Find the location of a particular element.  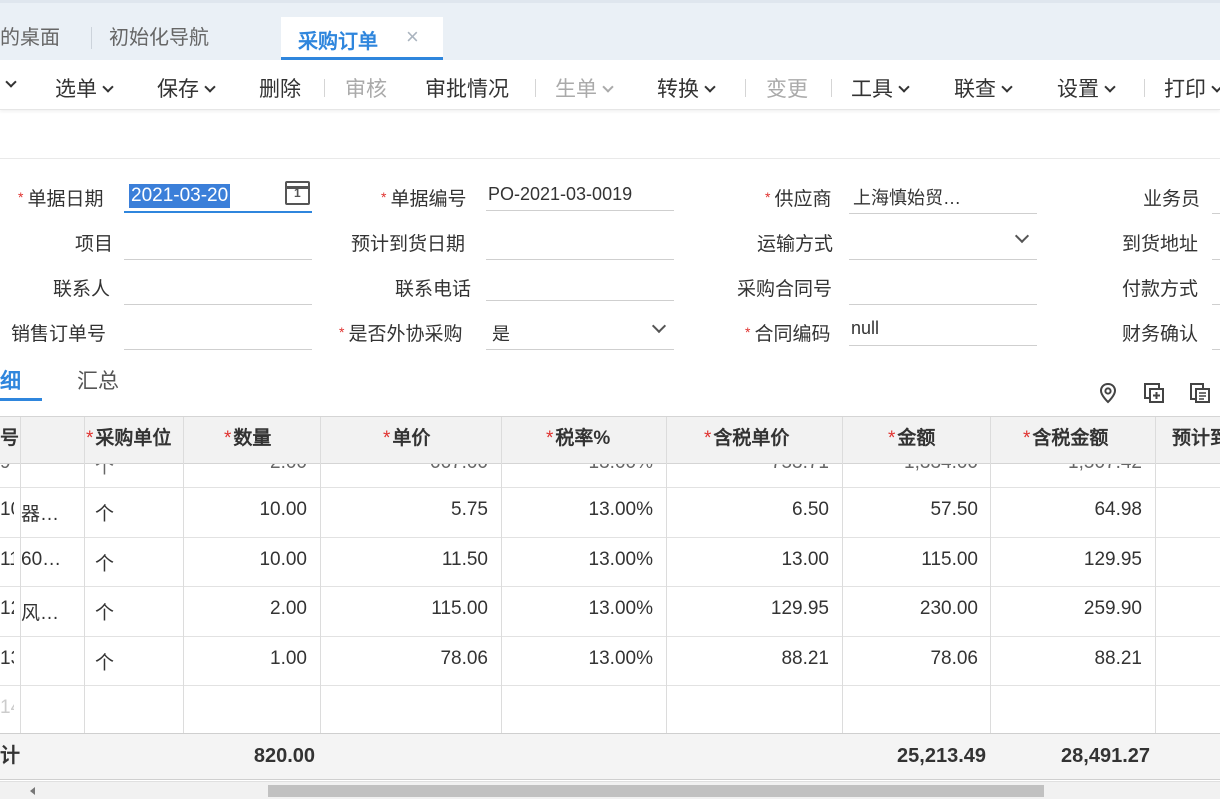

cell-price: 11.50 is located at coordinates (404, 560).